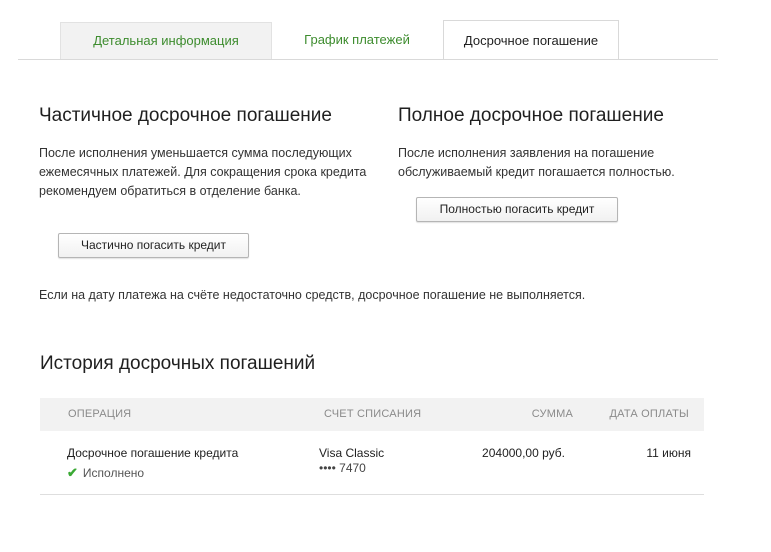  I want to click on status-badge: ✔ Исполнено, so click(105, 473).